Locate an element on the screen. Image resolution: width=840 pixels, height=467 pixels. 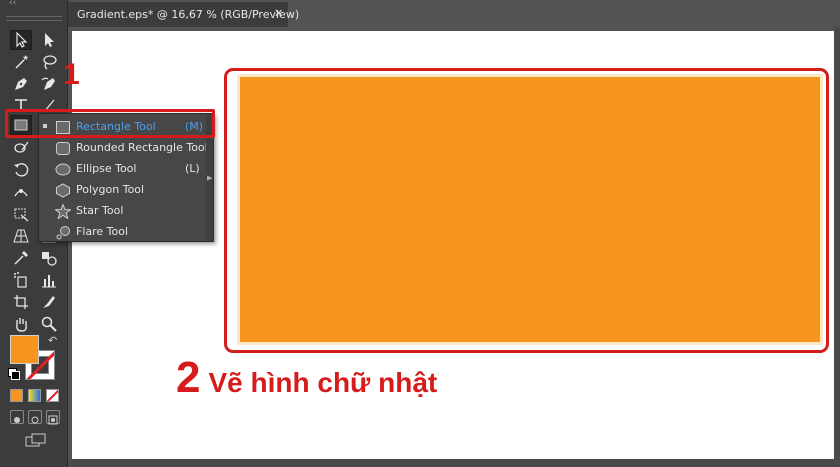
blend-tool-icon is located at coordinates (49, 258).